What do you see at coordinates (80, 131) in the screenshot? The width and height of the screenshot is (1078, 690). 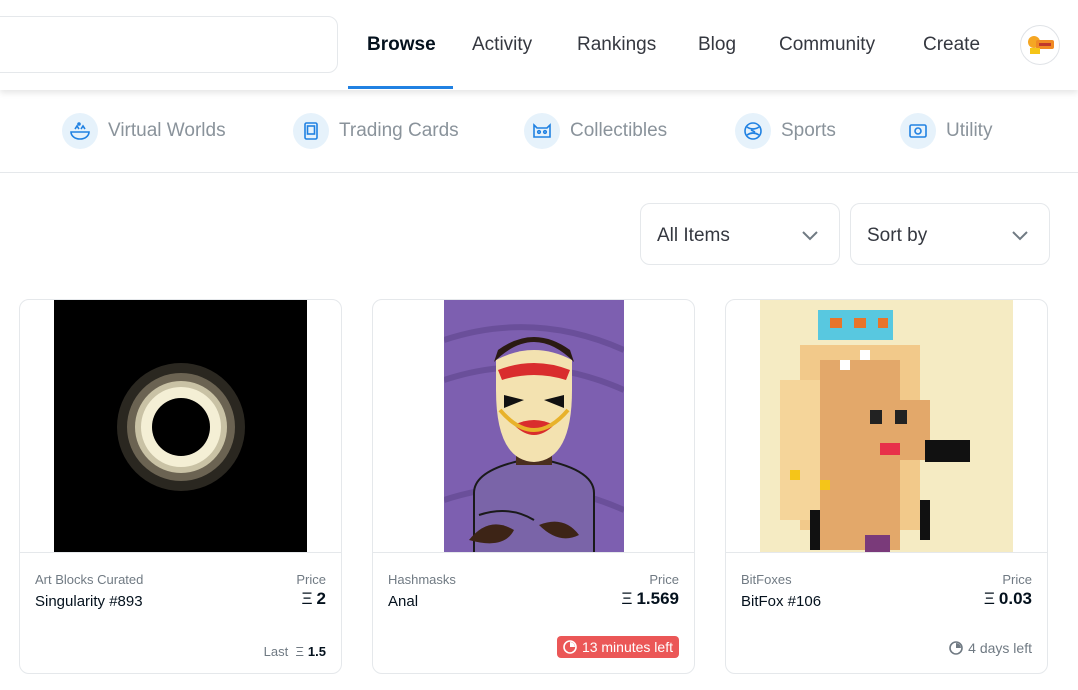 I see `virtual-worlds-icon` at bounding box center [80, 131].